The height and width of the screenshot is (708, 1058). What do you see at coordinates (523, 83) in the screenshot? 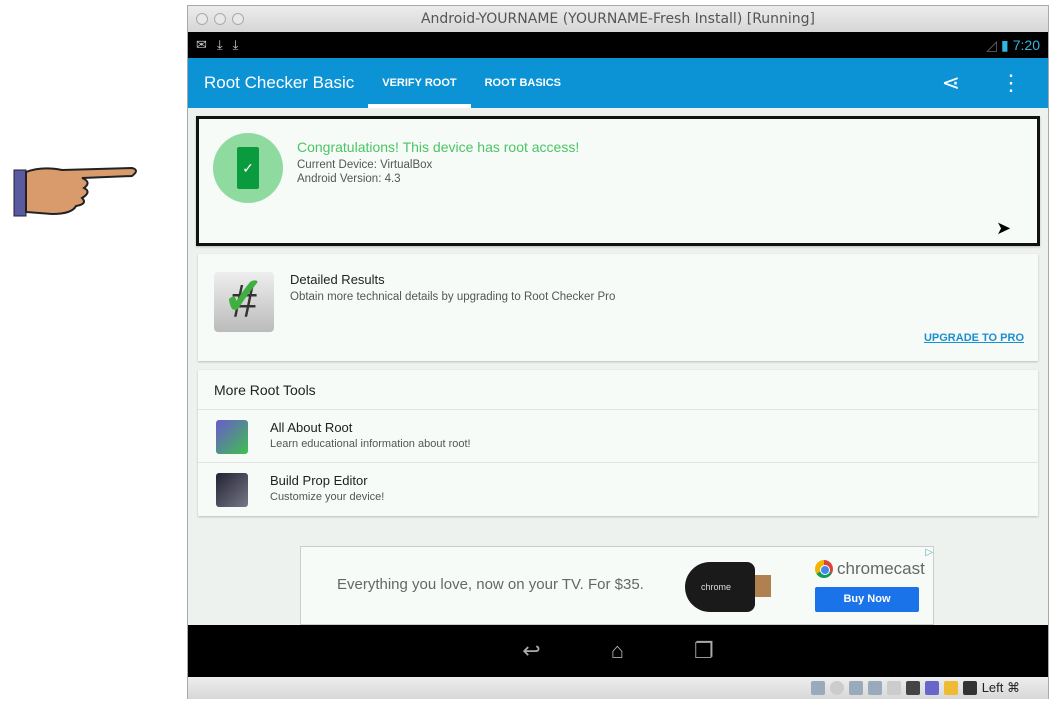
I see `tab-root-basics: ROOT BASICS` at bounding box center [523, 83].